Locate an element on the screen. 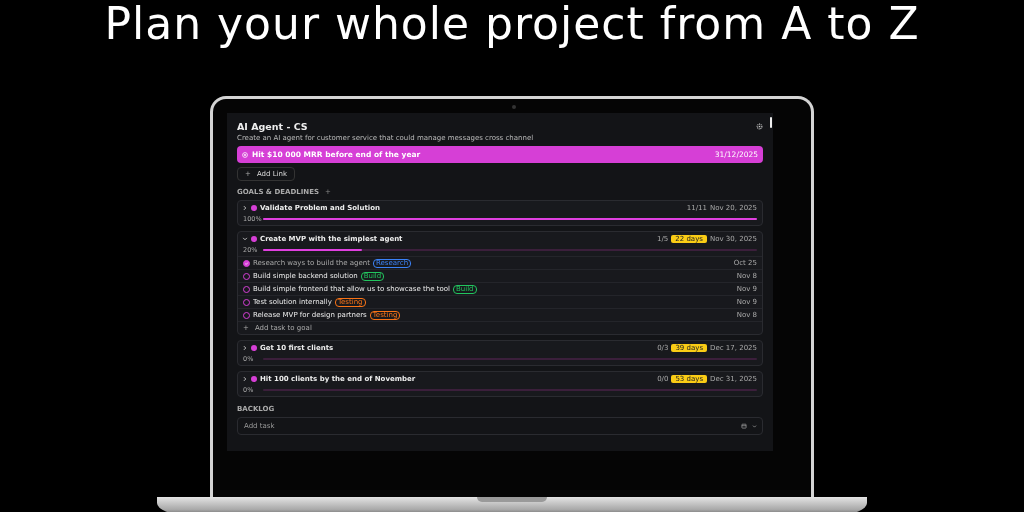  camera-icon is located at coordinates (514, 107).